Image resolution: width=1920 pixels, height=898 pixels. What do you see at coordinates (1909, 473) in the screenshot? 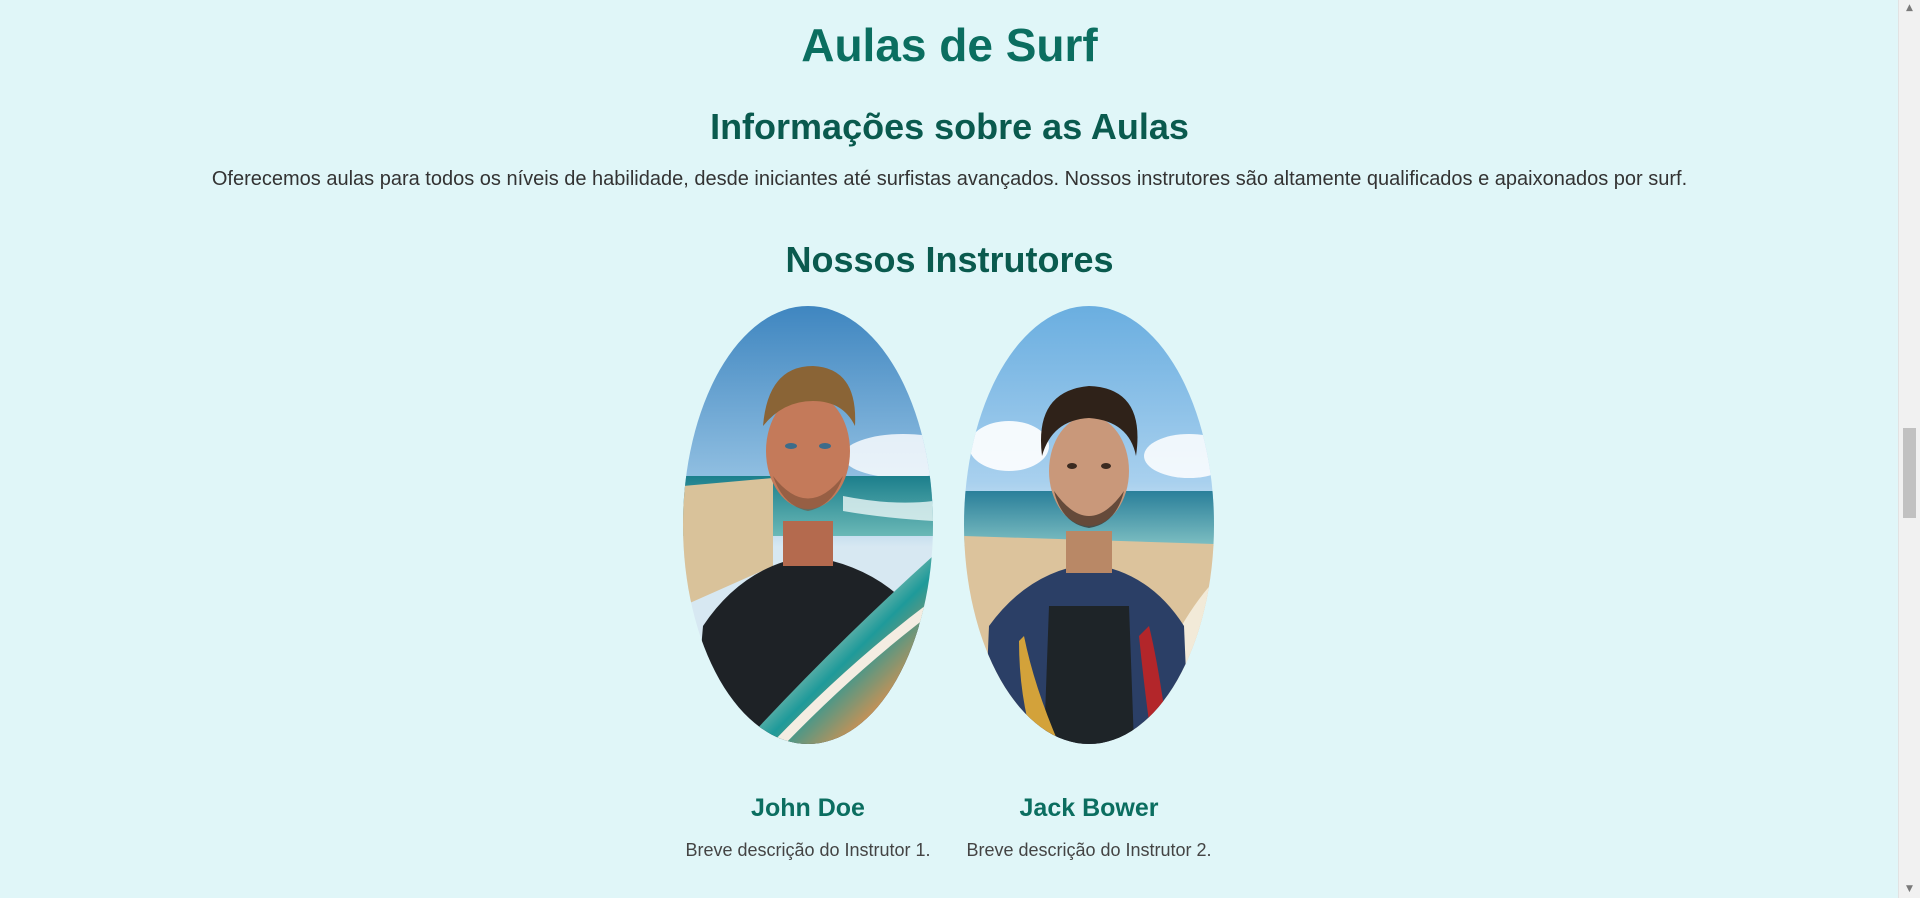
I see `scrollbar-thumb` at bounding box center [1909, 473].